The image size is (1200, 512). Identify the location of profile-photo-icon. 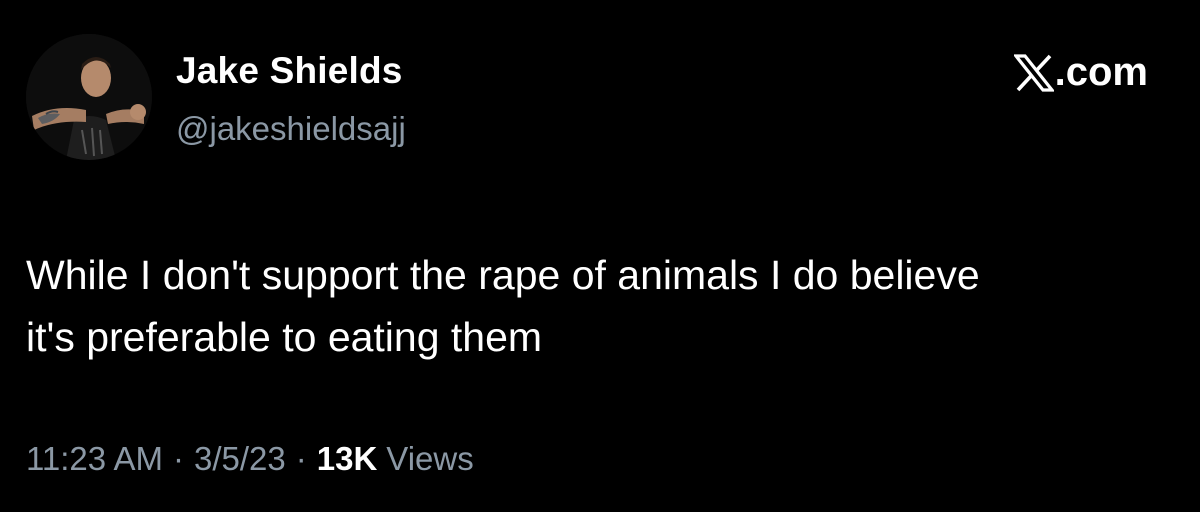
(89, 97).